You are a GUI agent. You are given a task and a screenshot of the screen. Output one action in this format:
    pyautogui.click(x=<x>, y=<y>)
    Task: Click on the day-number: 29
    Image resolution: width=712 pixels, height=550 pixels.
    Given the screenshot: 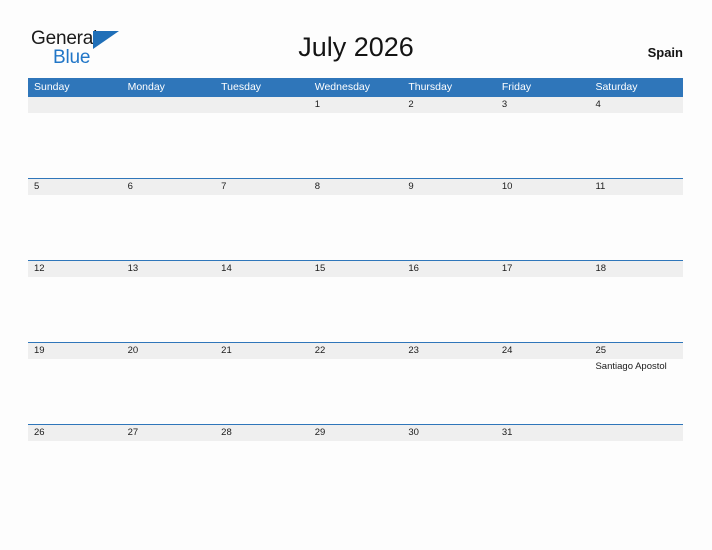 What is the action you would take?
    pyautogui.click(x=356, y=433)
    